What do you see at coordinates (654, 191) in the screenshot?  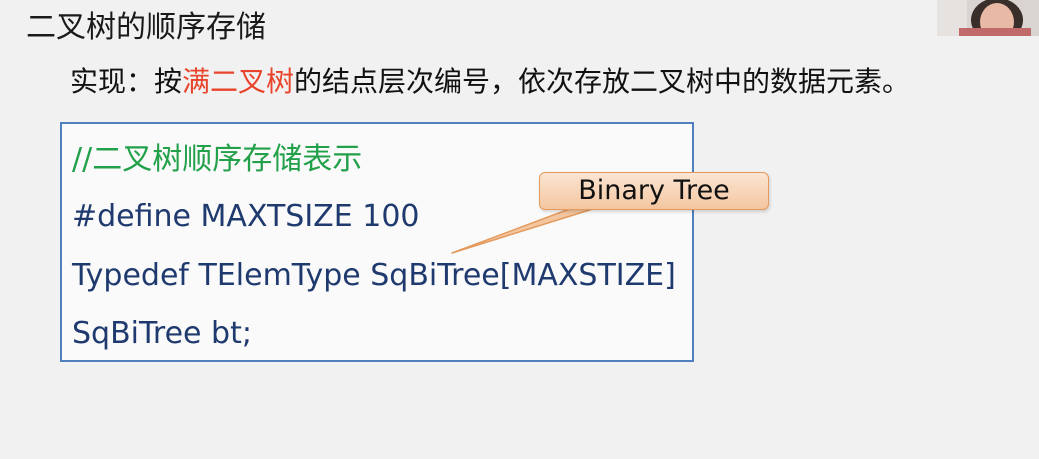 I see `callout-binary-tree: Binary Tree` at bounding box center [654, 191].